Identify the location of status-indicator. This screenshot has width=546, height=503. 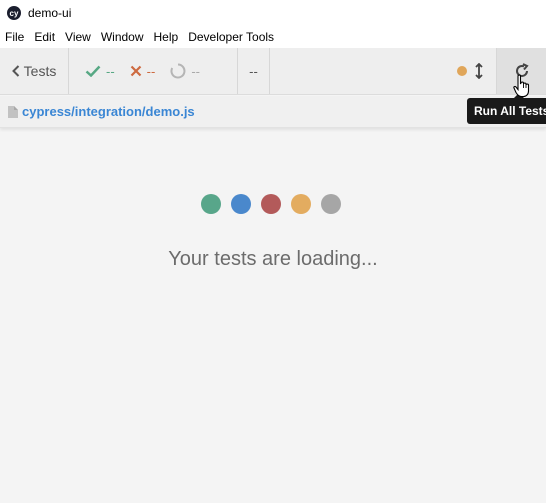
(462, 71).